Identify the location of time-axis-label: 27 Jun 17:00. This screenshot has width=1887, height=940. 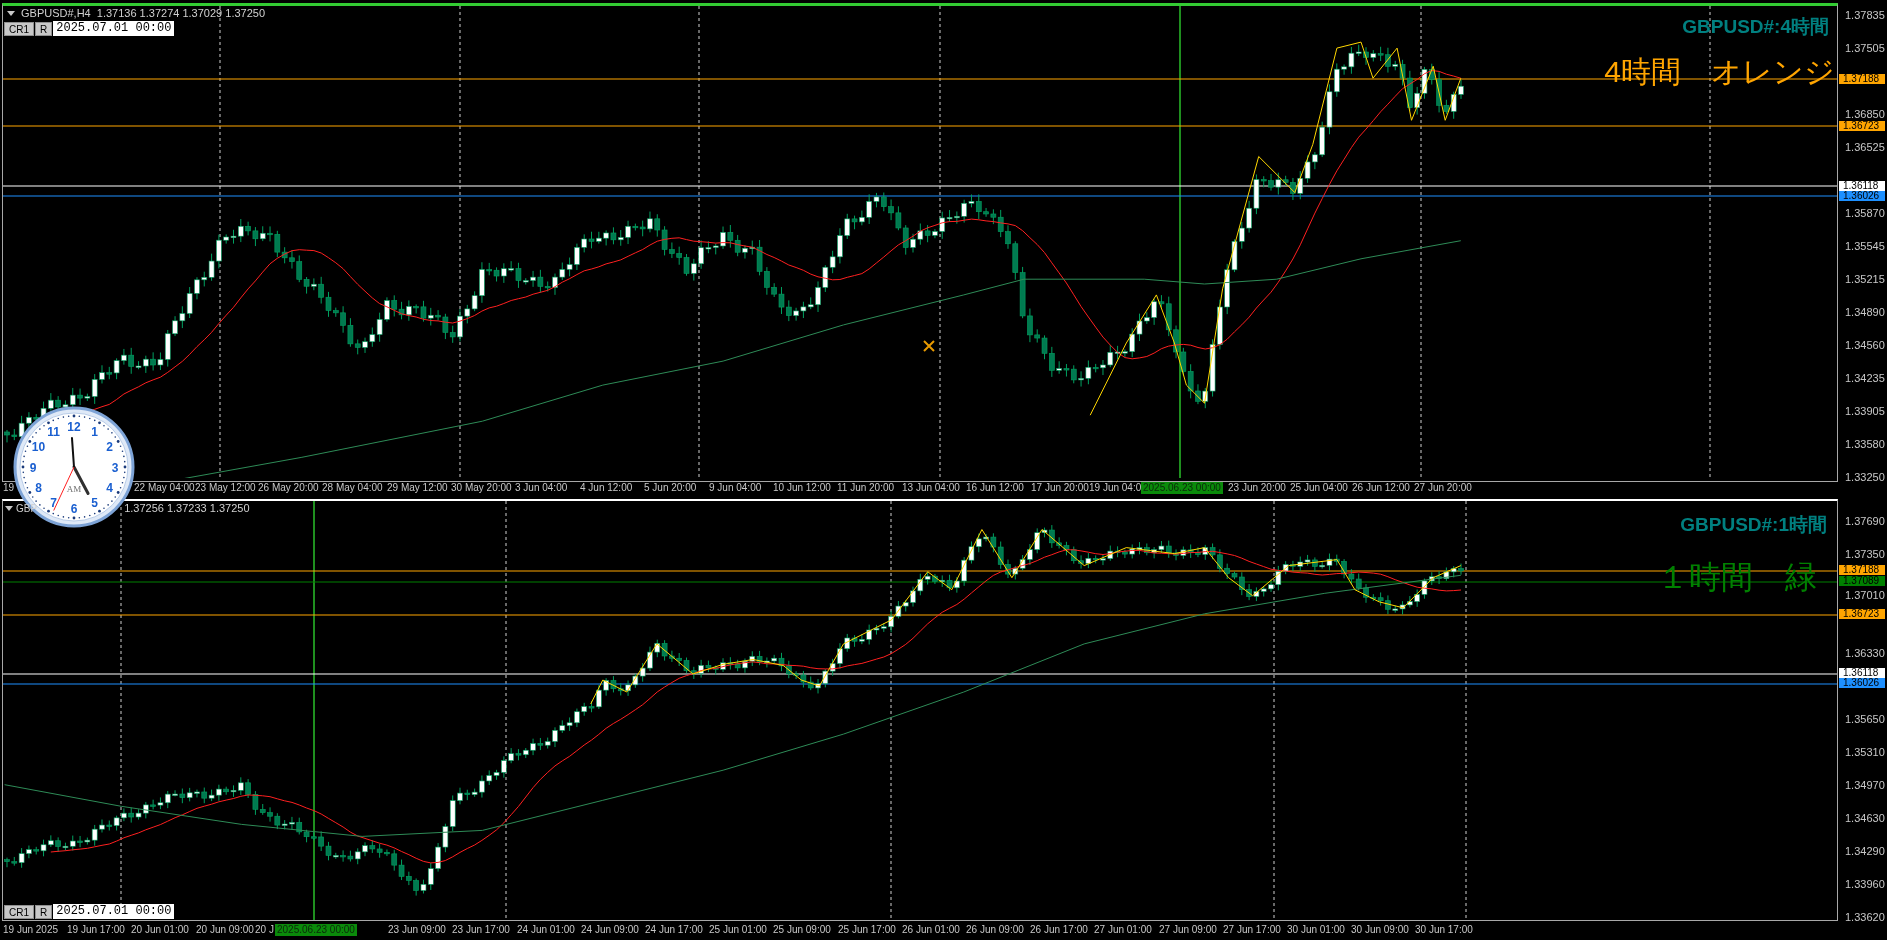
(1252, 930).